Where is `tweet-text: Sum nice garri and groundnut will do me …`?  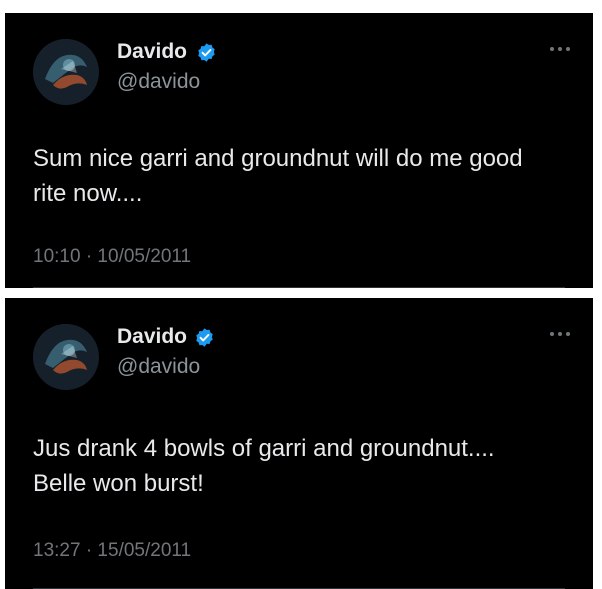 tweet-text: Sum nice garri and groundnut will do me … is located at coordinates (303, 176).